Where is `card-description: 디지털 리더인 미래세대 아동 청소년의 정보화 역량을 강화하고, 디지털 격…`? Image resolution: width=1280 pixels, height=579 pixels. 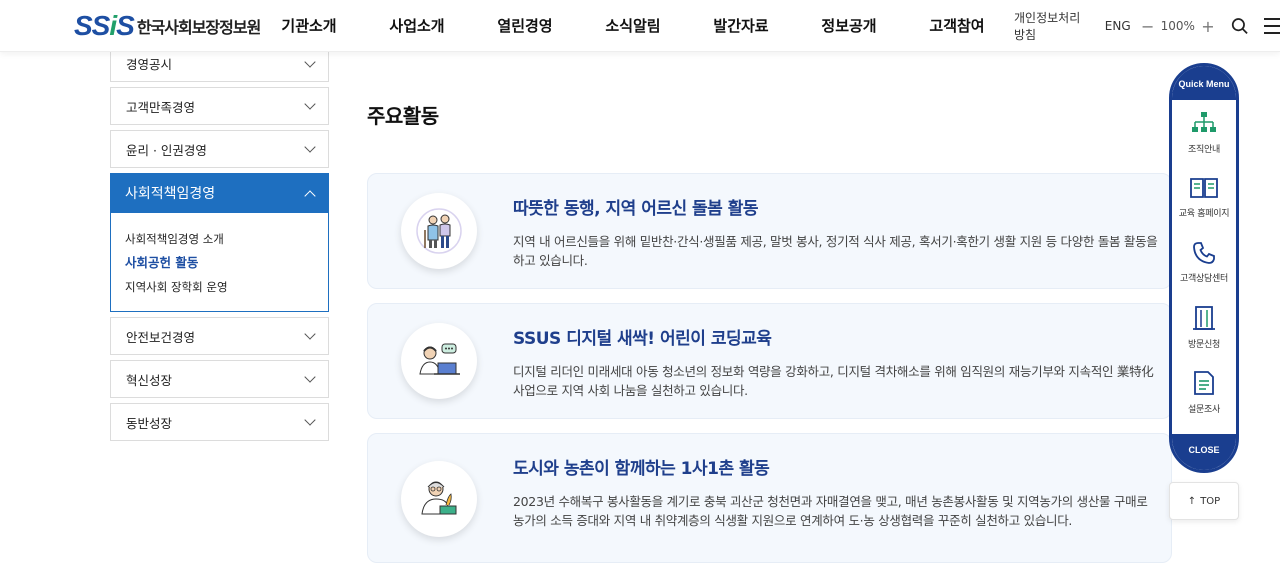 card-description: 디지털 리더인 미래세대 아동 청소년의 정보화 역량을 강화하고, 디지털 격… is located at coordinates (833, 381).